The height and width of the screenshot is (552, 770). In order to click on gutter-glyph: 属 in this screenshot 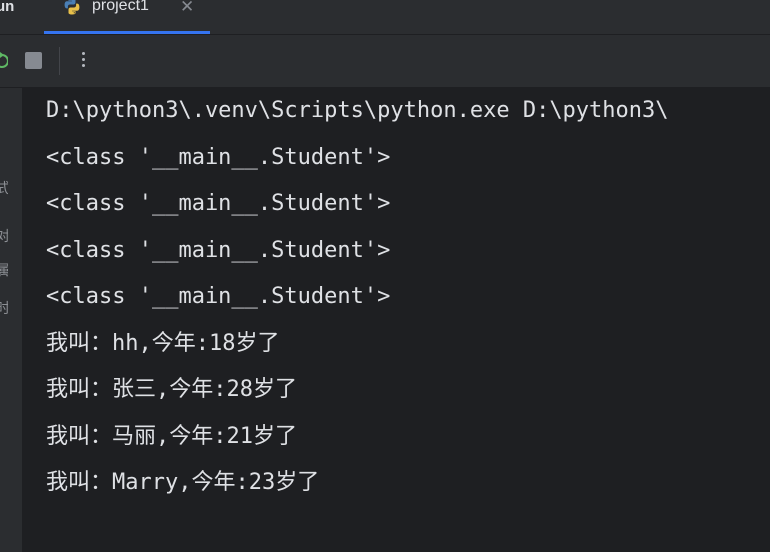, I will do `click(4, 270)`.